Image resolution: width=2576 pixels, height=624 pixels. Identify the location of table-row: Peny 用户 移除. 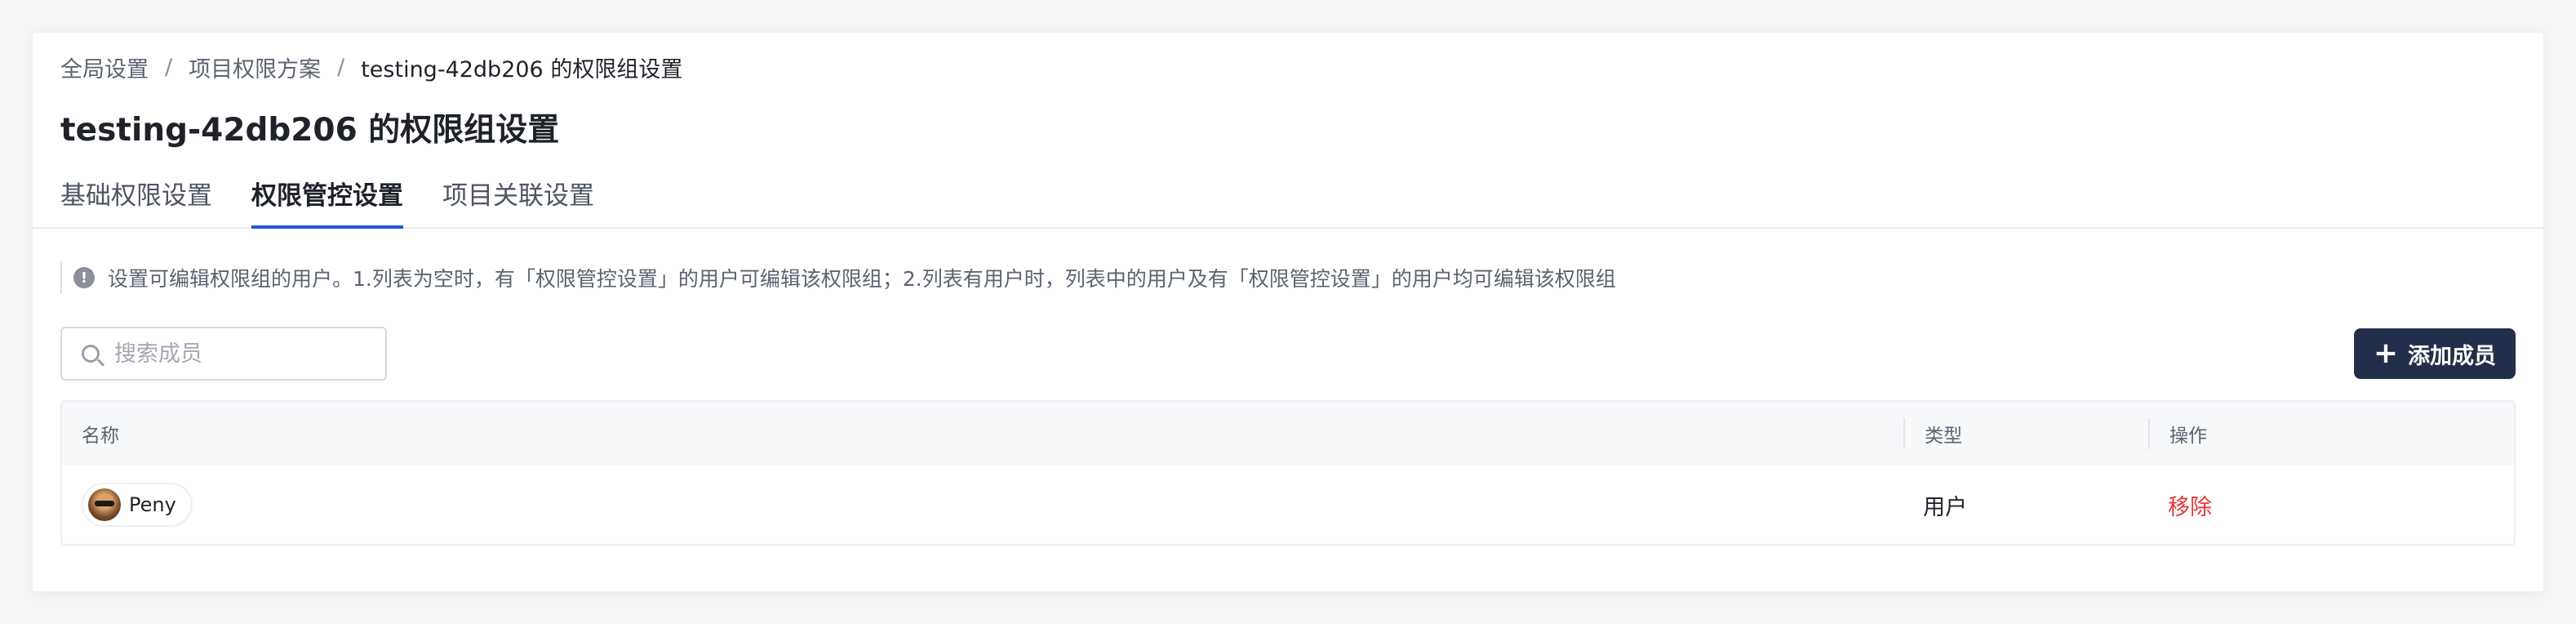
(1288, 505).